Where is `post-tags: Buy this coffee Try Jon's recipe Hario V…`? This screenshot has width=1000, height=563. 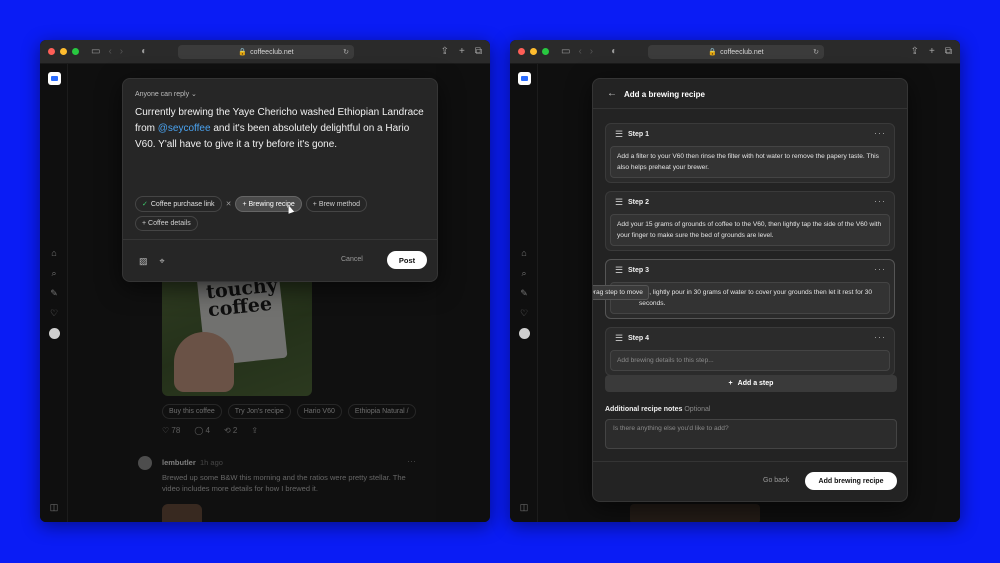 post-tags: Buy this coffee Try Jon's recipe Hario V… is located at coordinates (289, 411).